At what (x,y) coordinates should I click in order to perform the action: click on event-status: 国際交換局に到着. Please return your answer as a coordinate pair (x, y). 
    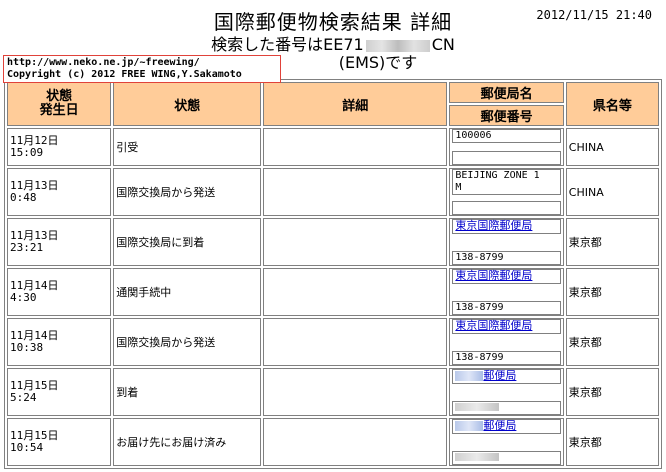
    Looking at the image, I should click on (187, 242).